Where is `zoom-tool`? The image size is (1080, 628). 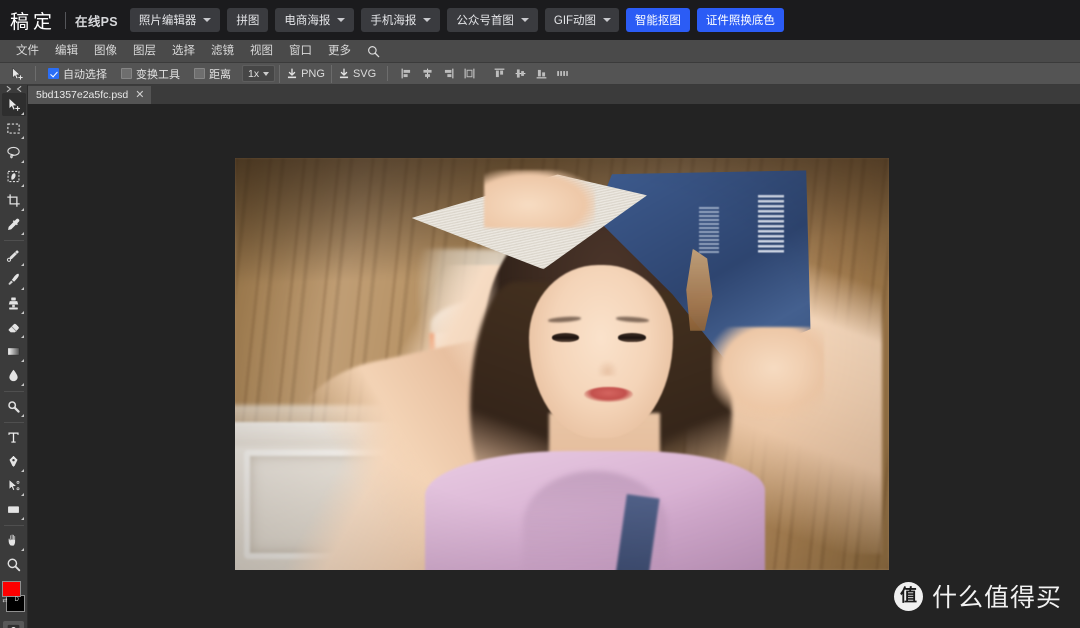
zoom-tool is located at coordinates (14, 564).